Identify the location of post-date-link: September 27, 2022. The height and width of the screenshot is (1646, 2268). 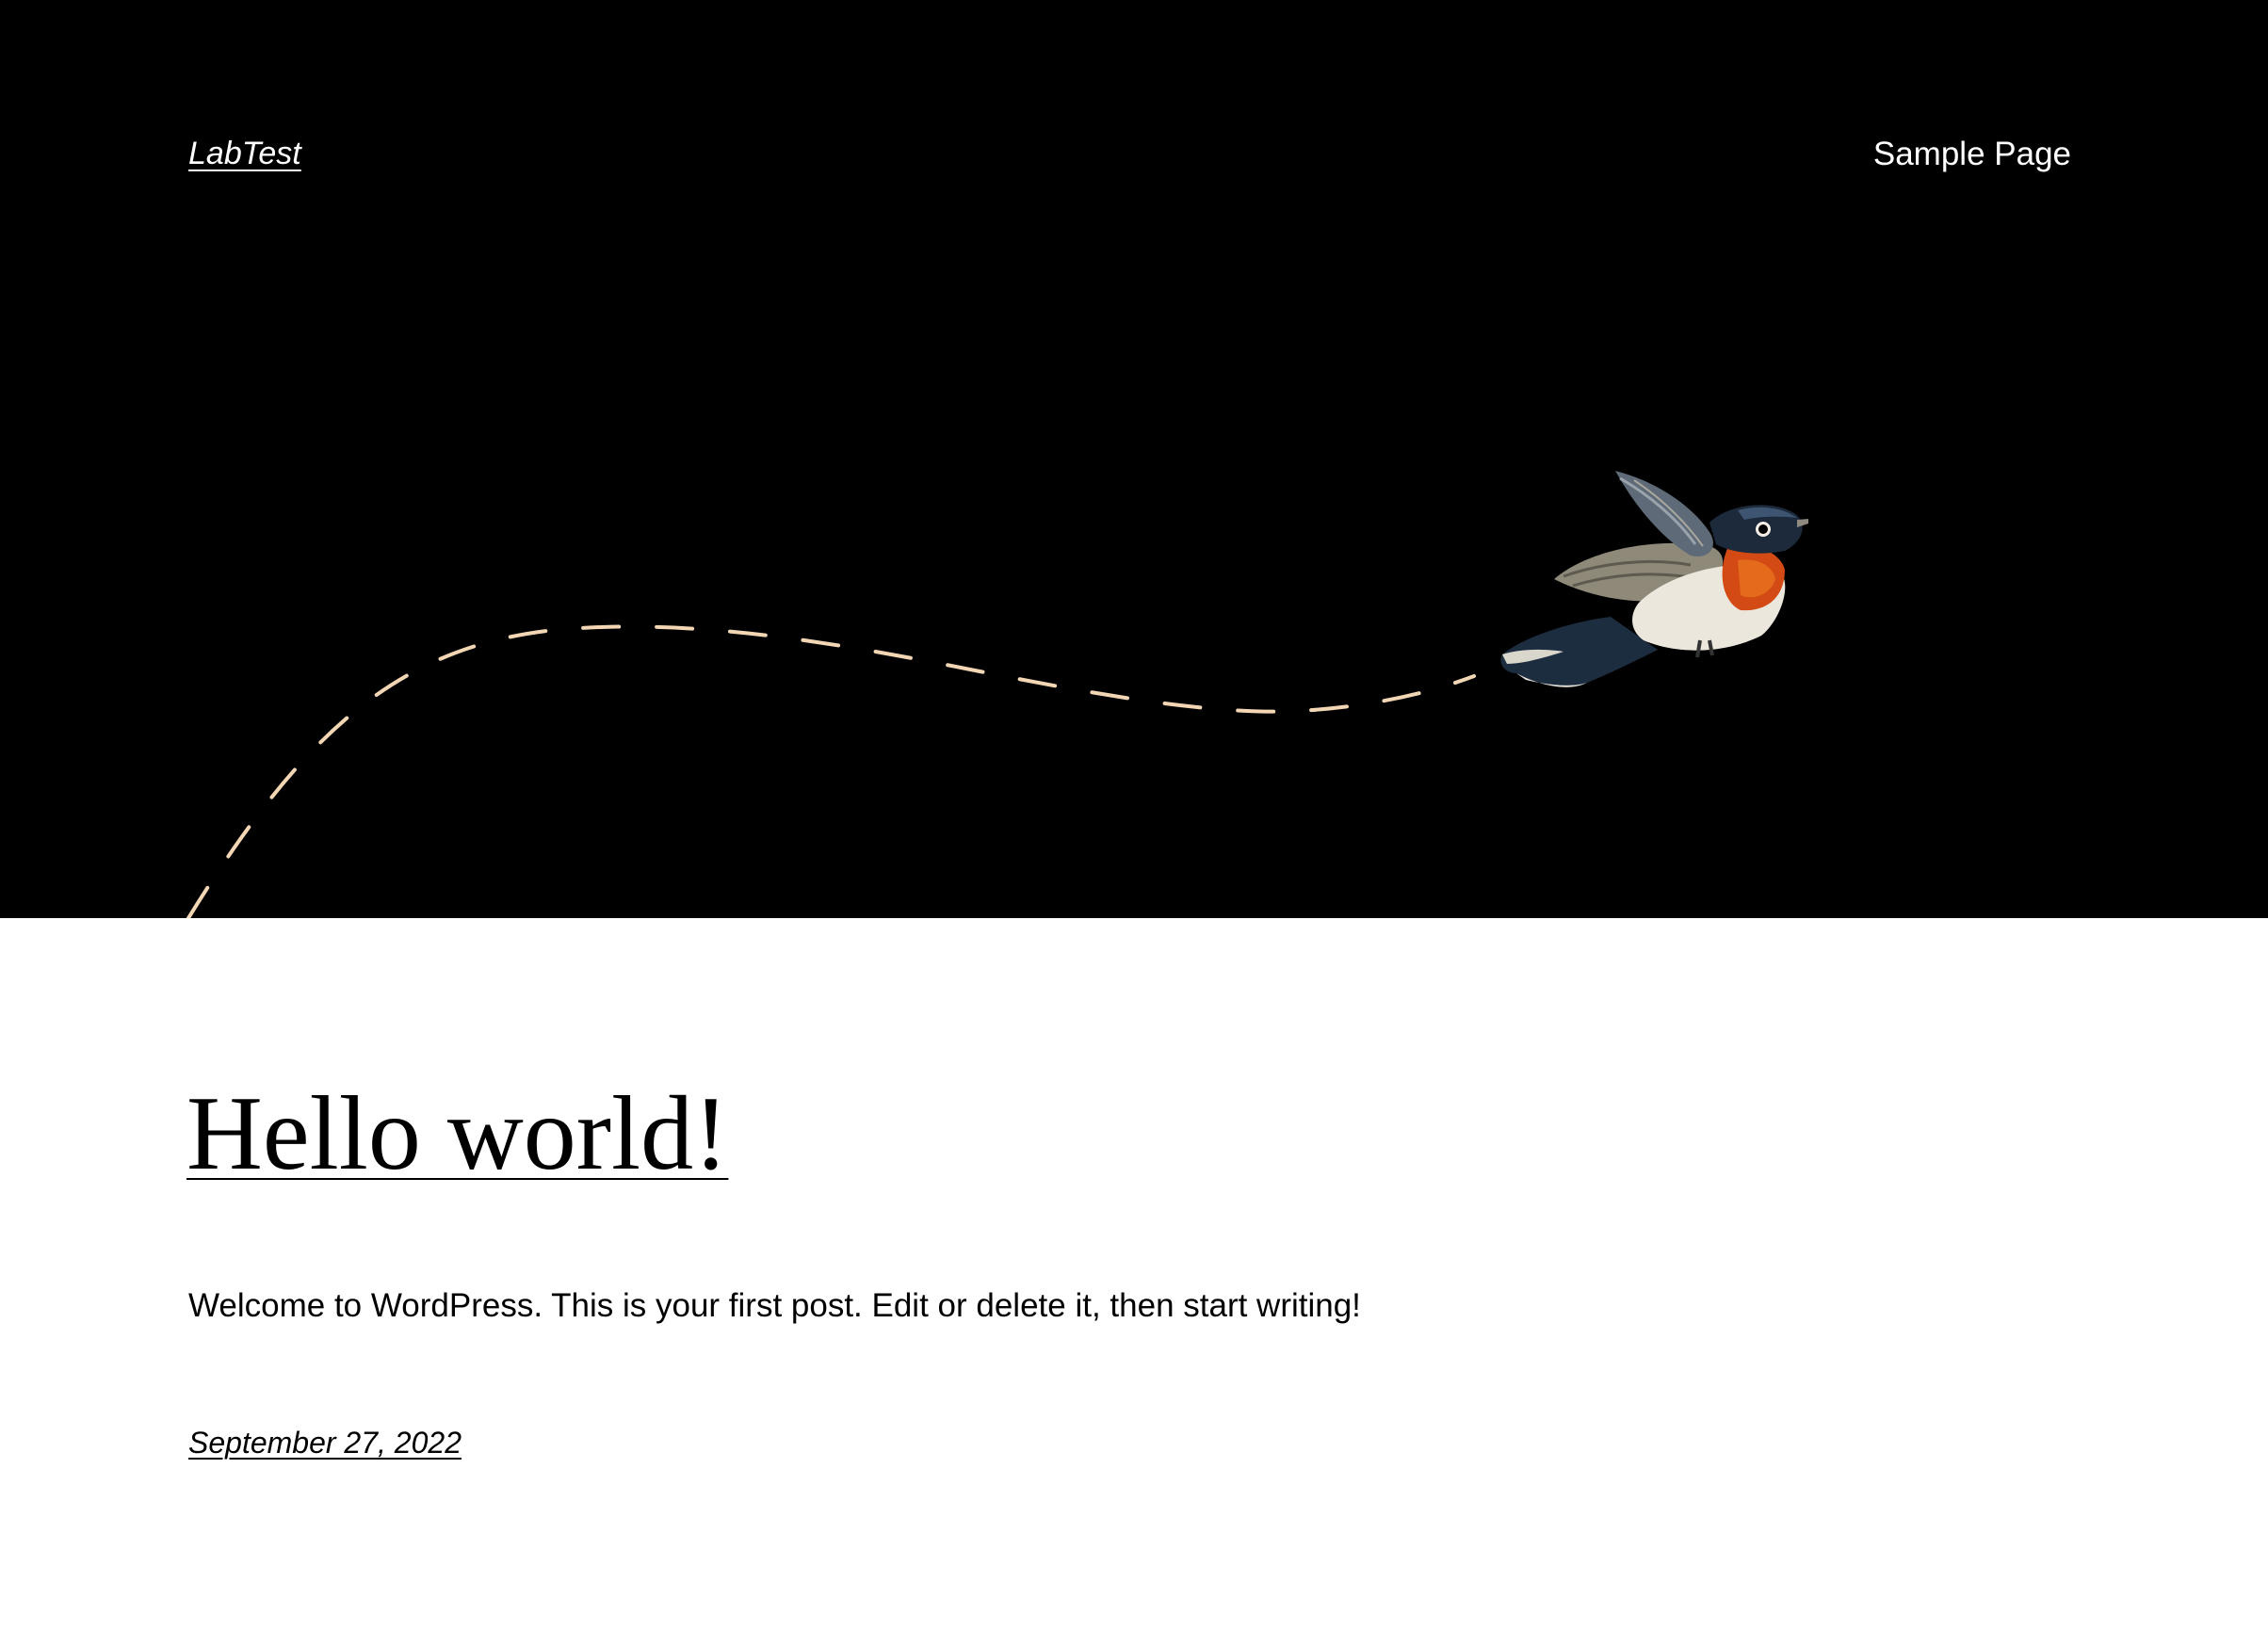
(325, 1443).